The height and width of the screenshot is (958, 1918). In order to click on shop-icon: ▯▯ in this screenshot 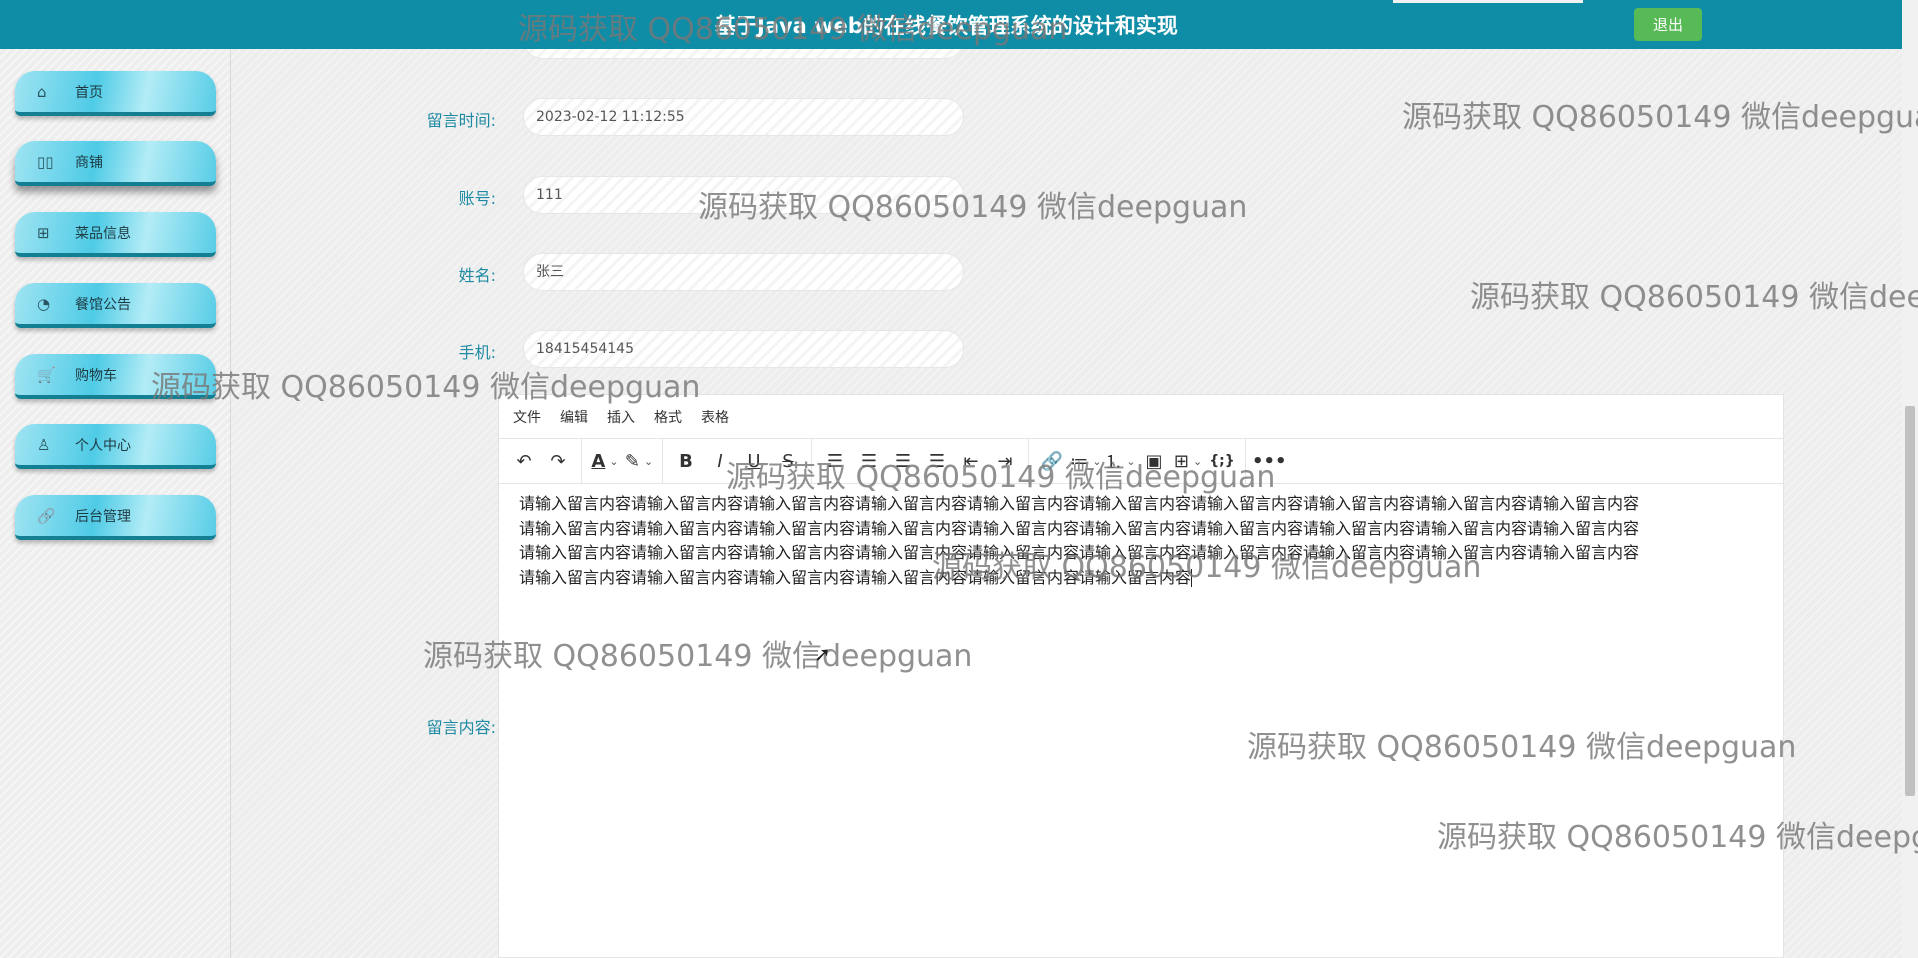, I will do `click(45, 161)`.